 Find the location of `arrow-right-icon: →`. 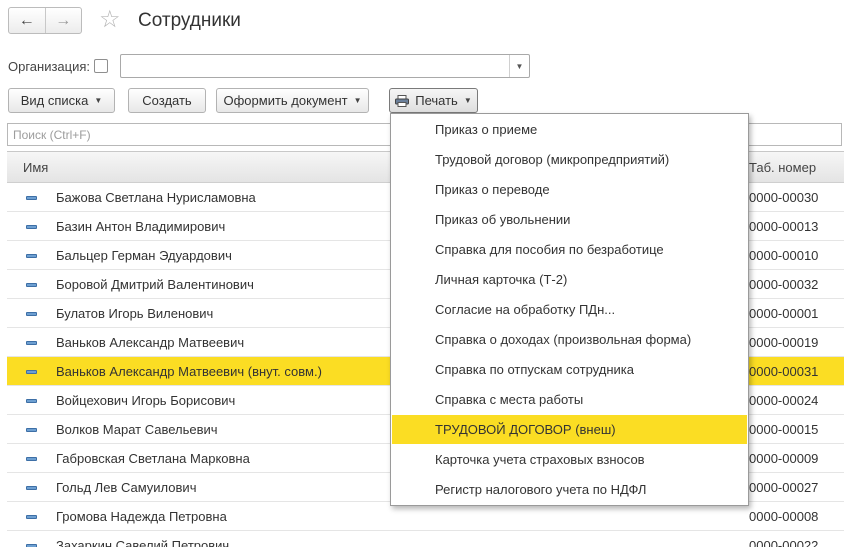

arrow-right-icon: → is located at coordinates (63, 20).